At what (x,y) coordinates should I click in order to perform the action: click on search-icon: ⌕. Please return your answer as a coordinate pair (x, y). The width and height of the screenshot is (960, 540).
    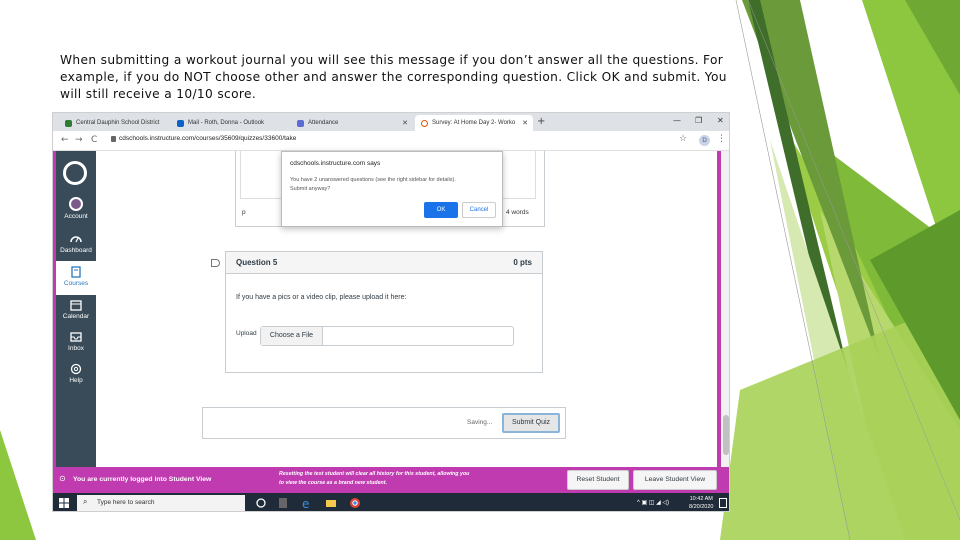
    Looking at the image, I should click on (85, 501).